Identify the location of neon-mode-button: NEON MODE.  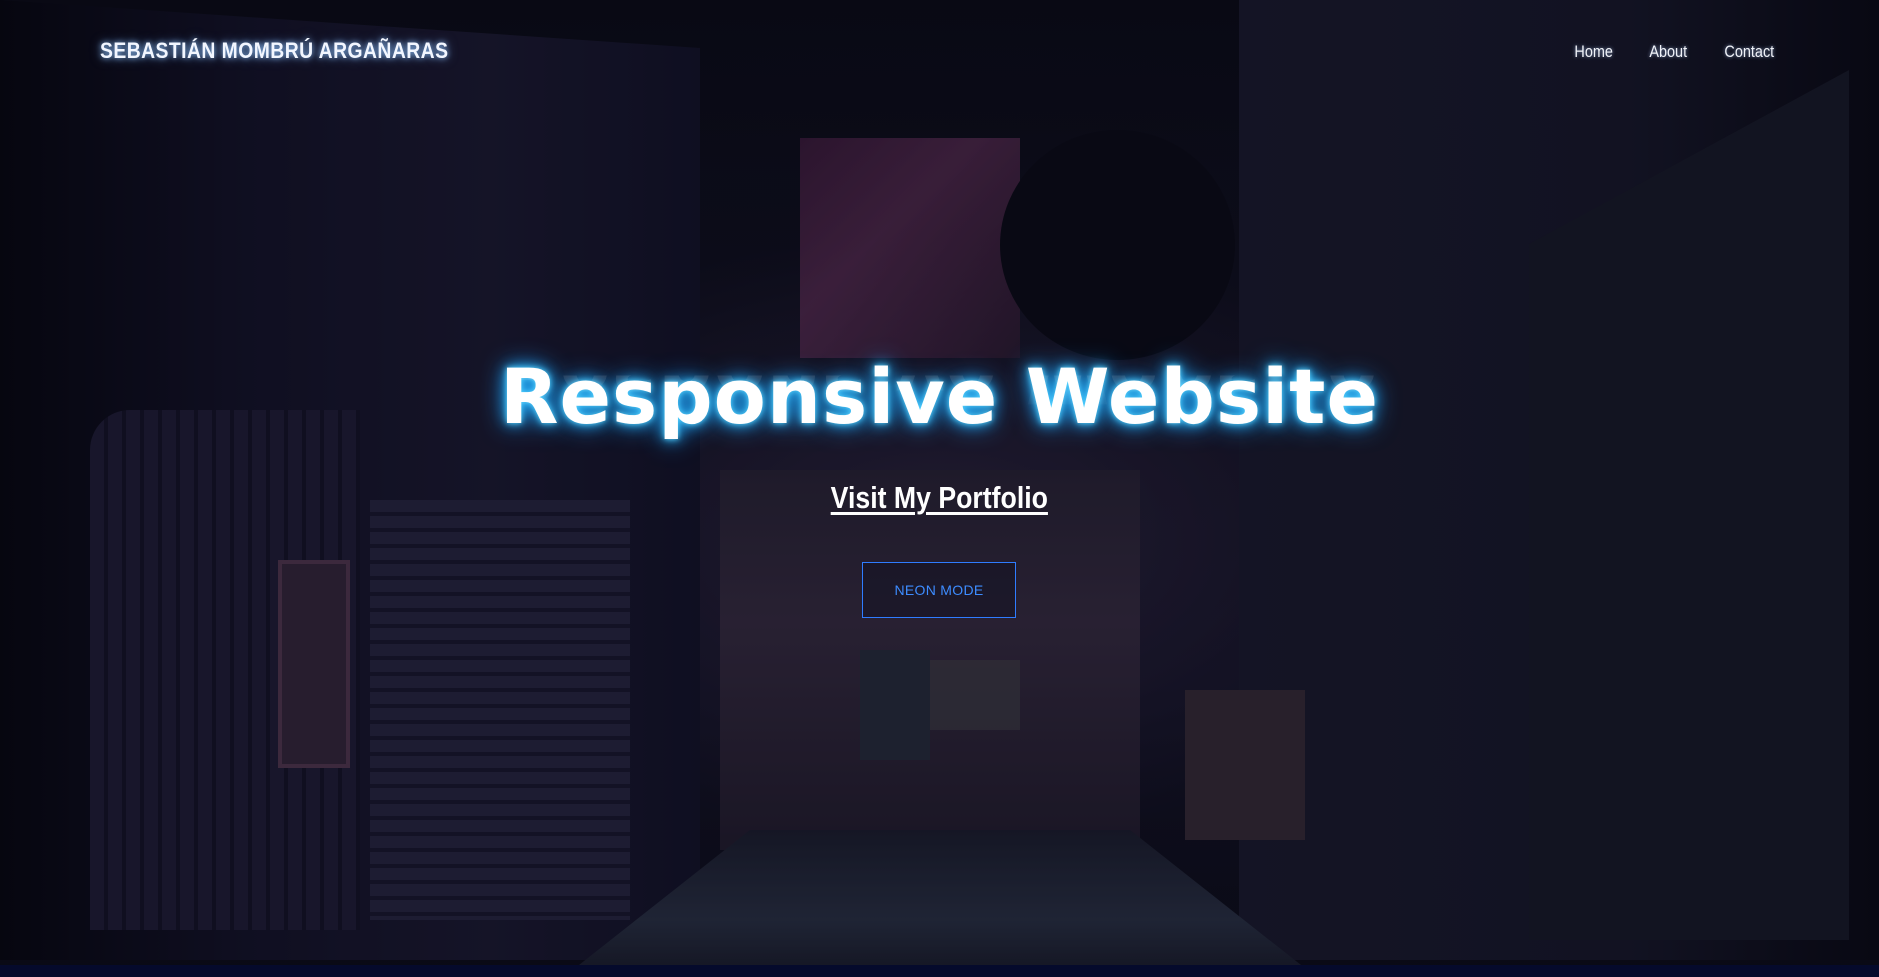
(939, 590).